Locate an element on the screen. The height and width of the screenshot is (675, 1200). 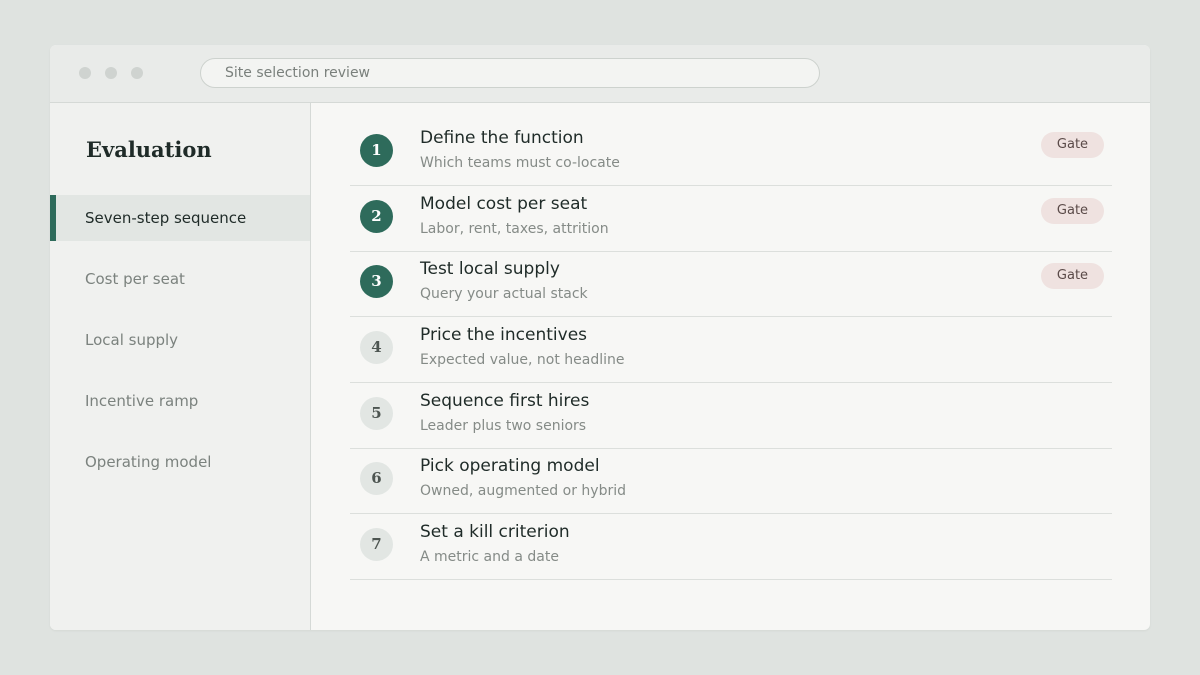
step-number: 1 is located at coordinates (376, 150).